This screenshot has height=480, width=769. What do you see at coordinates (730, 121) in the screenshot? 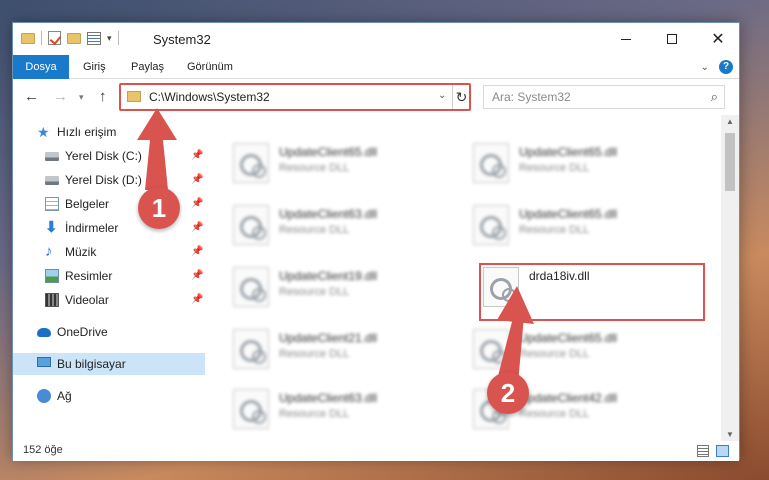
I see `scroll-up-icon: ▲` at bounding box center [730, 121].